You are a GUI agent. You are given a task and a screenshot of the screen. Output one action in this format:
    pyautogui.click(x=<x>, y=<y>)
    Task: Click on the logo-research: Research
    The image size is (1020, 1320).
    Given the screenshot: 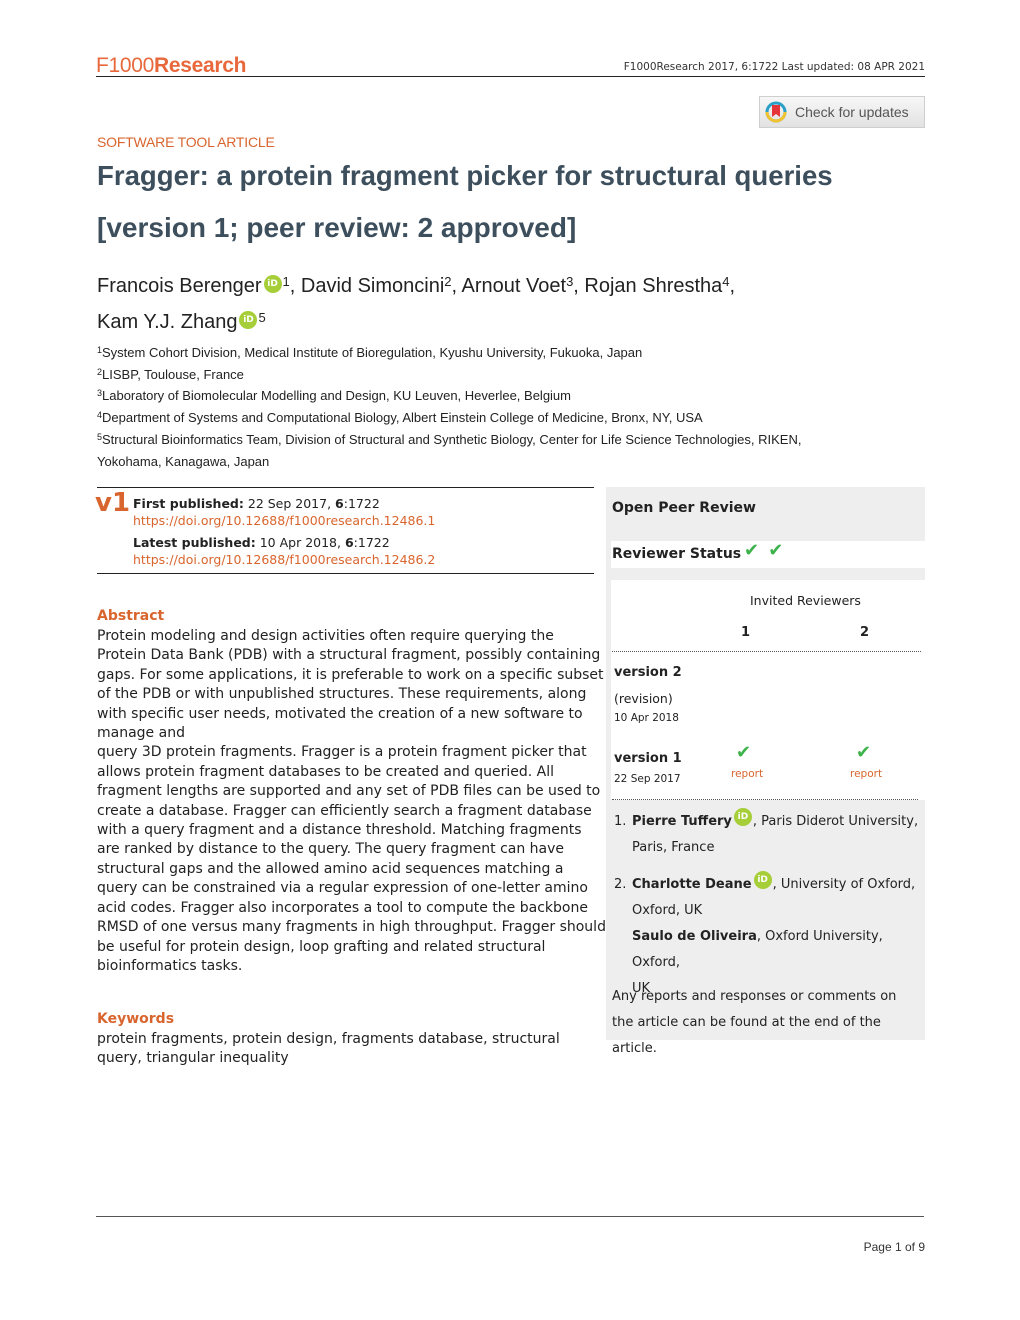 What is the action you would take?
    pyautogui.click(x=200, y=65)
    